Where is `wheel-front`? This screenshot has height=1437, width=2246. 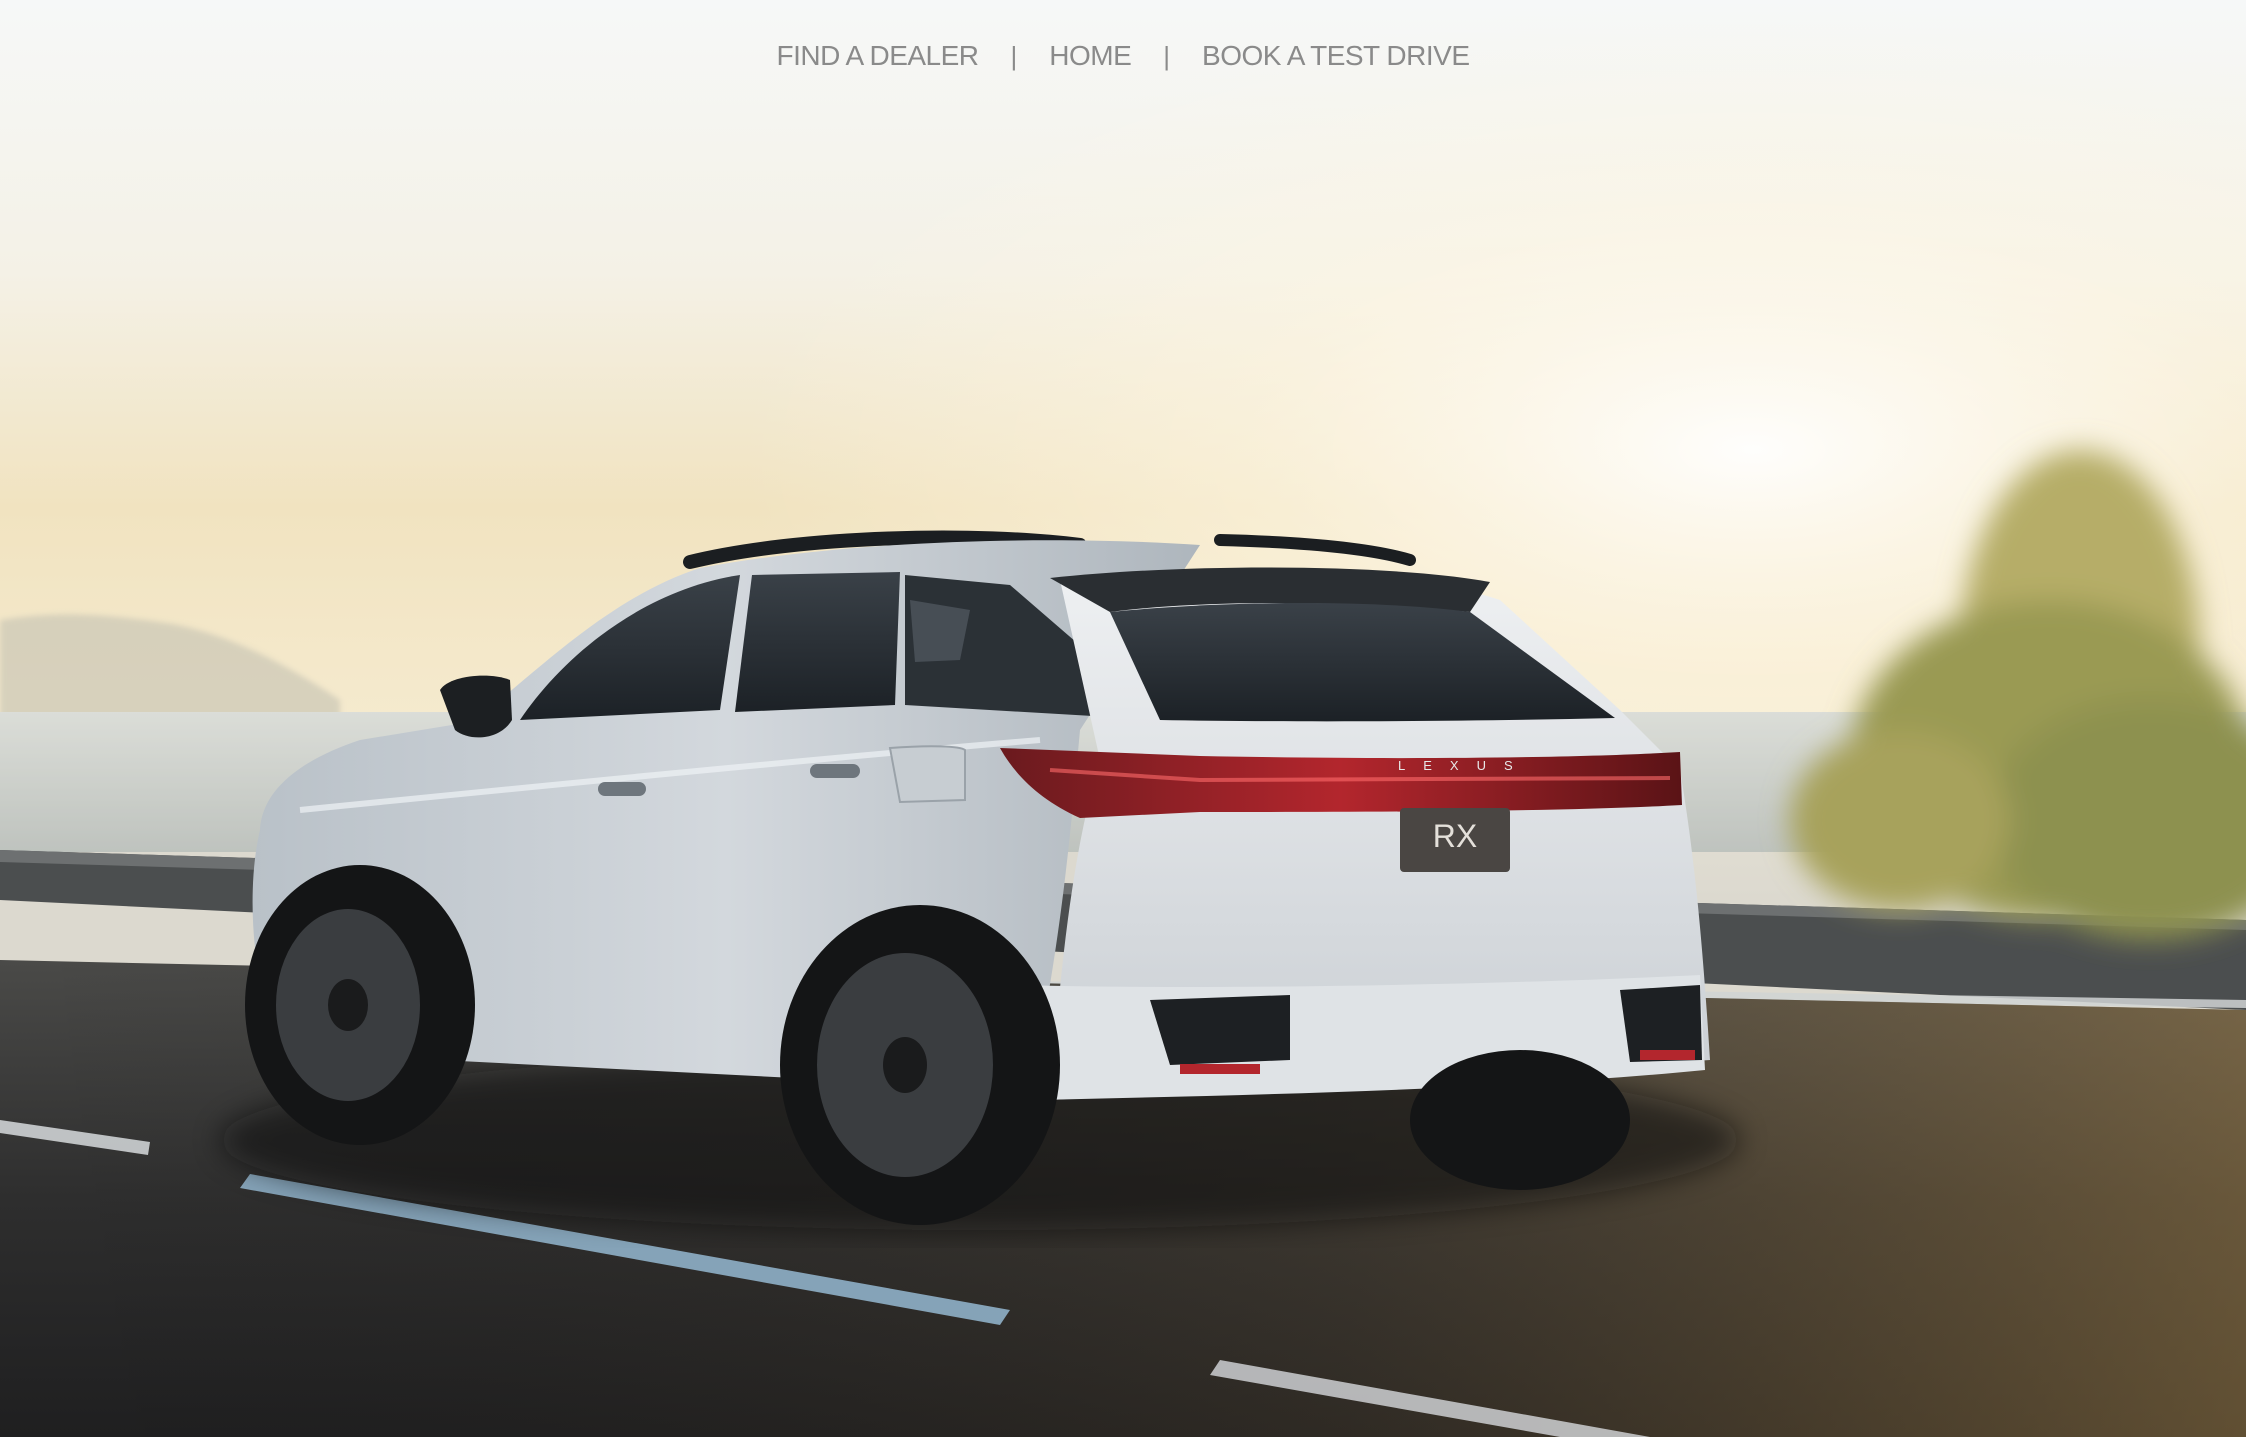 wheel-front is located at coordinates (360, 1005).